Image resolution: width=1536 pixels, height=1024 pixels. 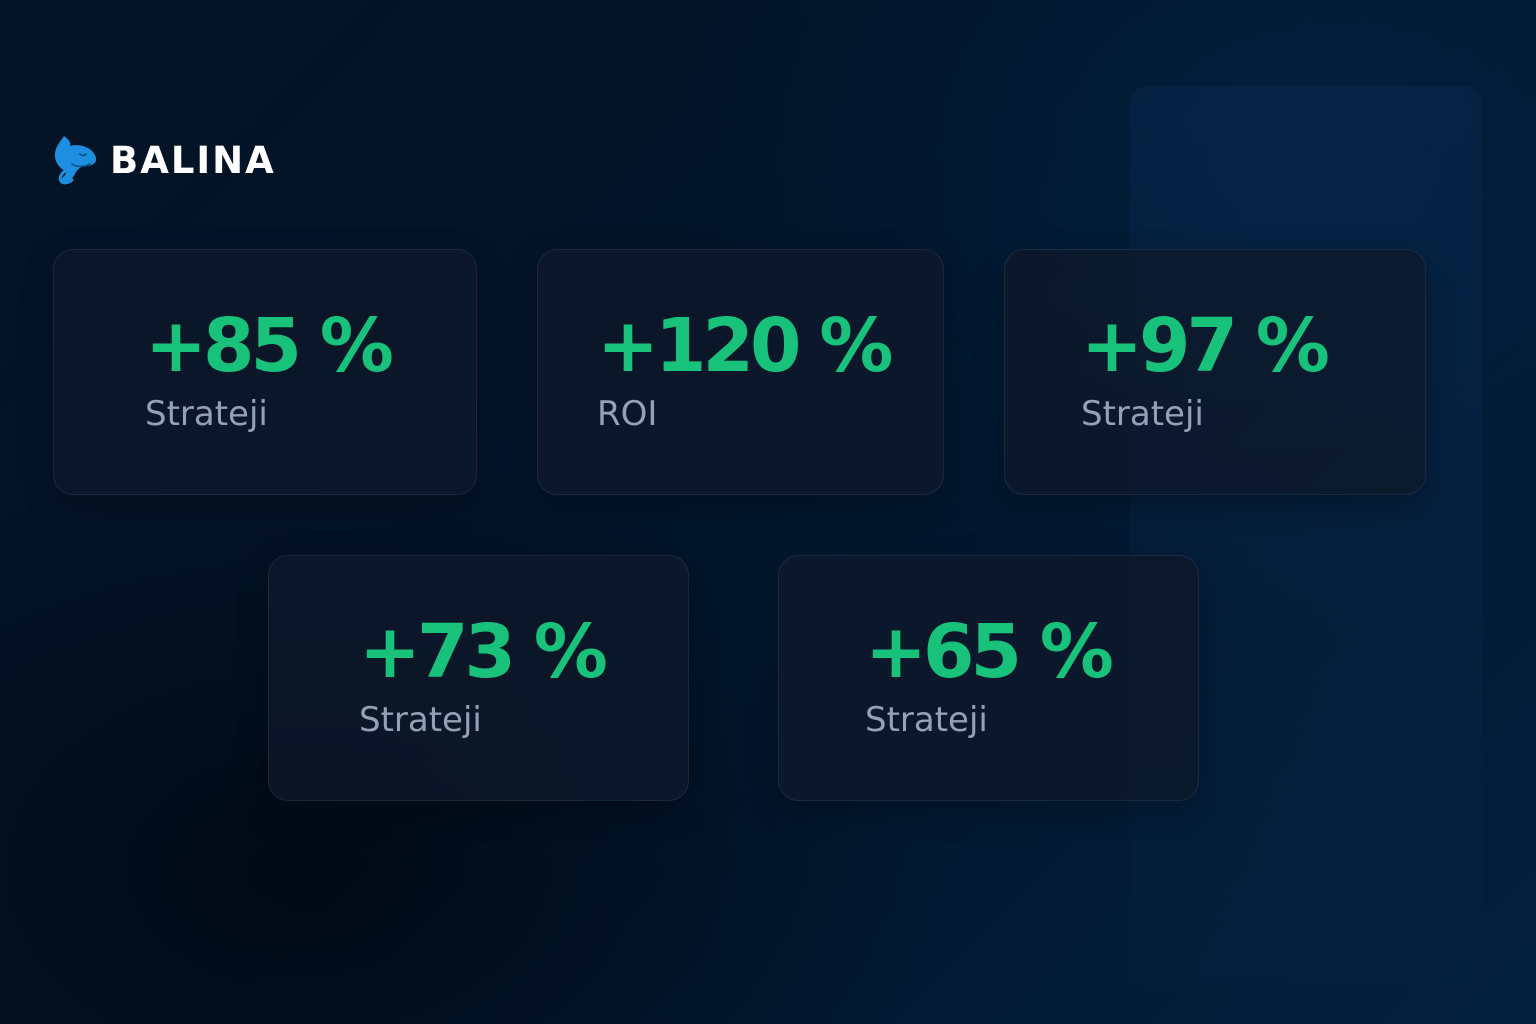 I want to click on stat-value: +65 %, so click(x=989, y=652).